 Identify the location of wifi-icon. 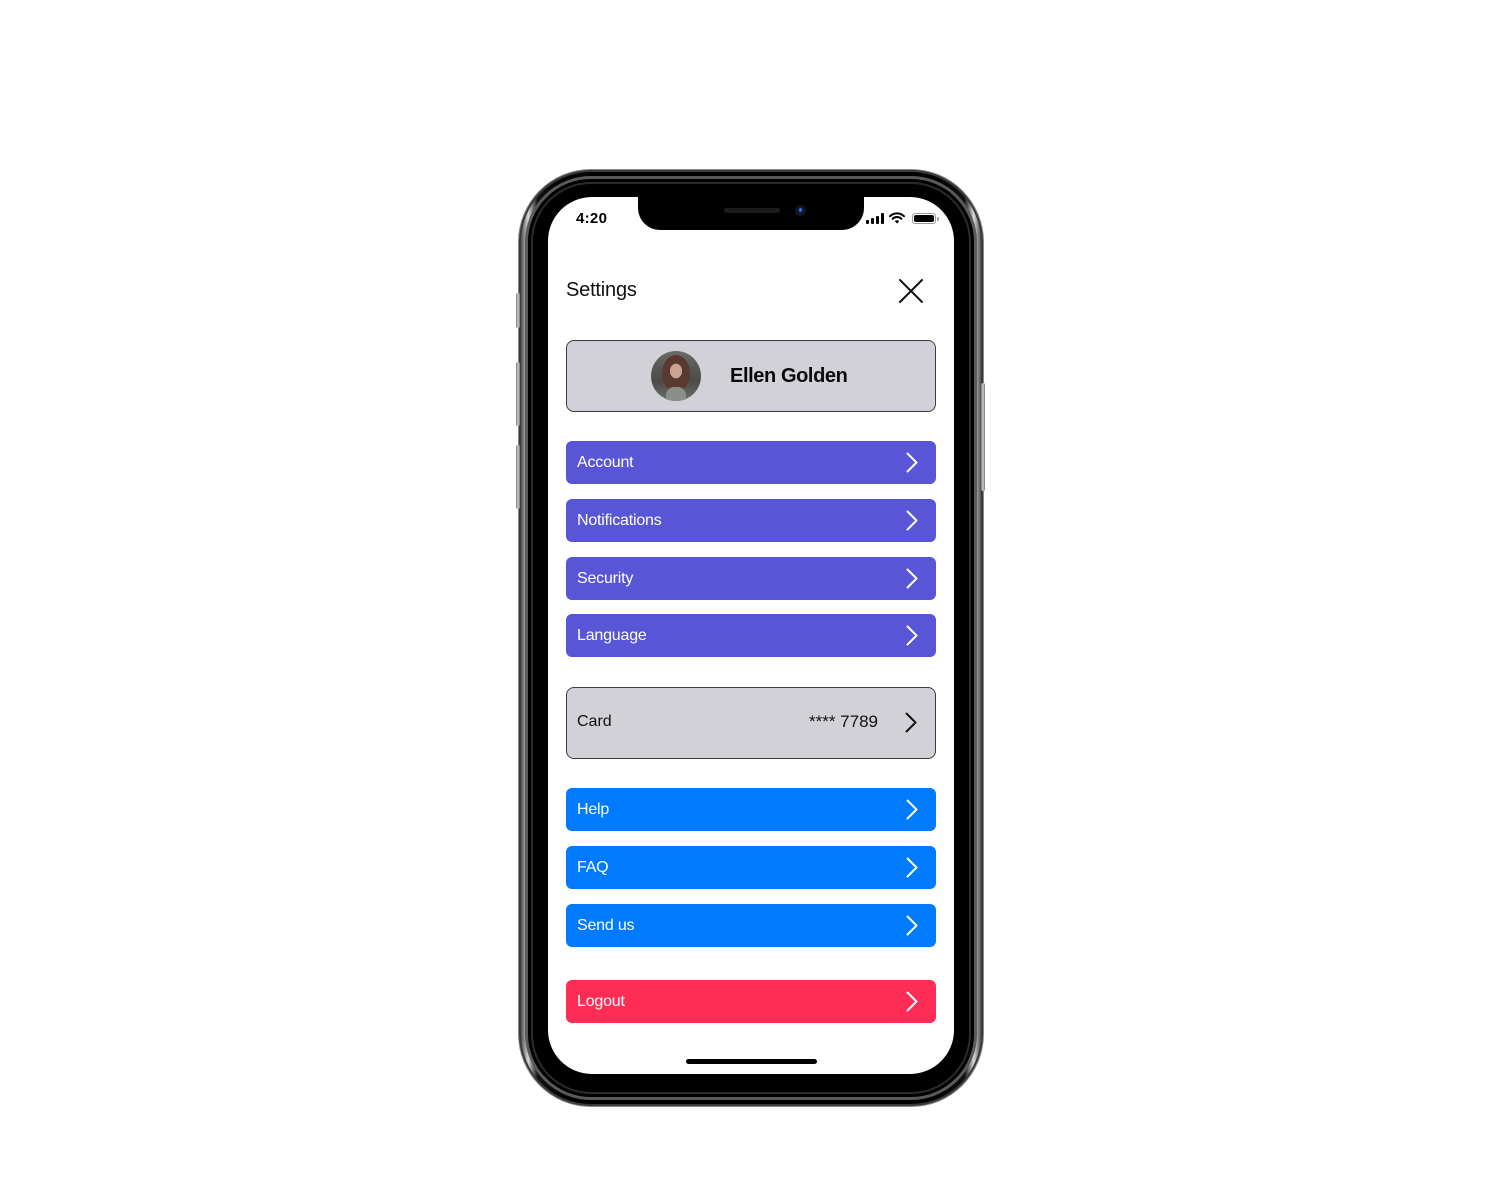
(897, 218).